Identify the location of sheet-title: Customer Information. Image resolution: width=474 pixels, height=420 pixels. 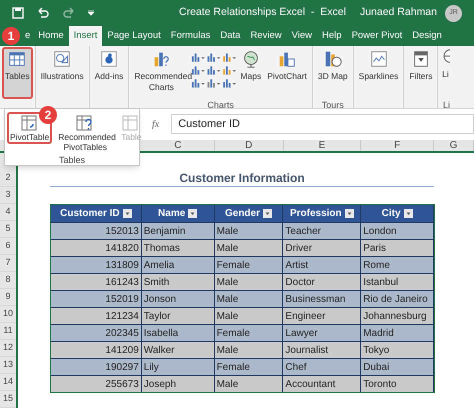
(242, 178).